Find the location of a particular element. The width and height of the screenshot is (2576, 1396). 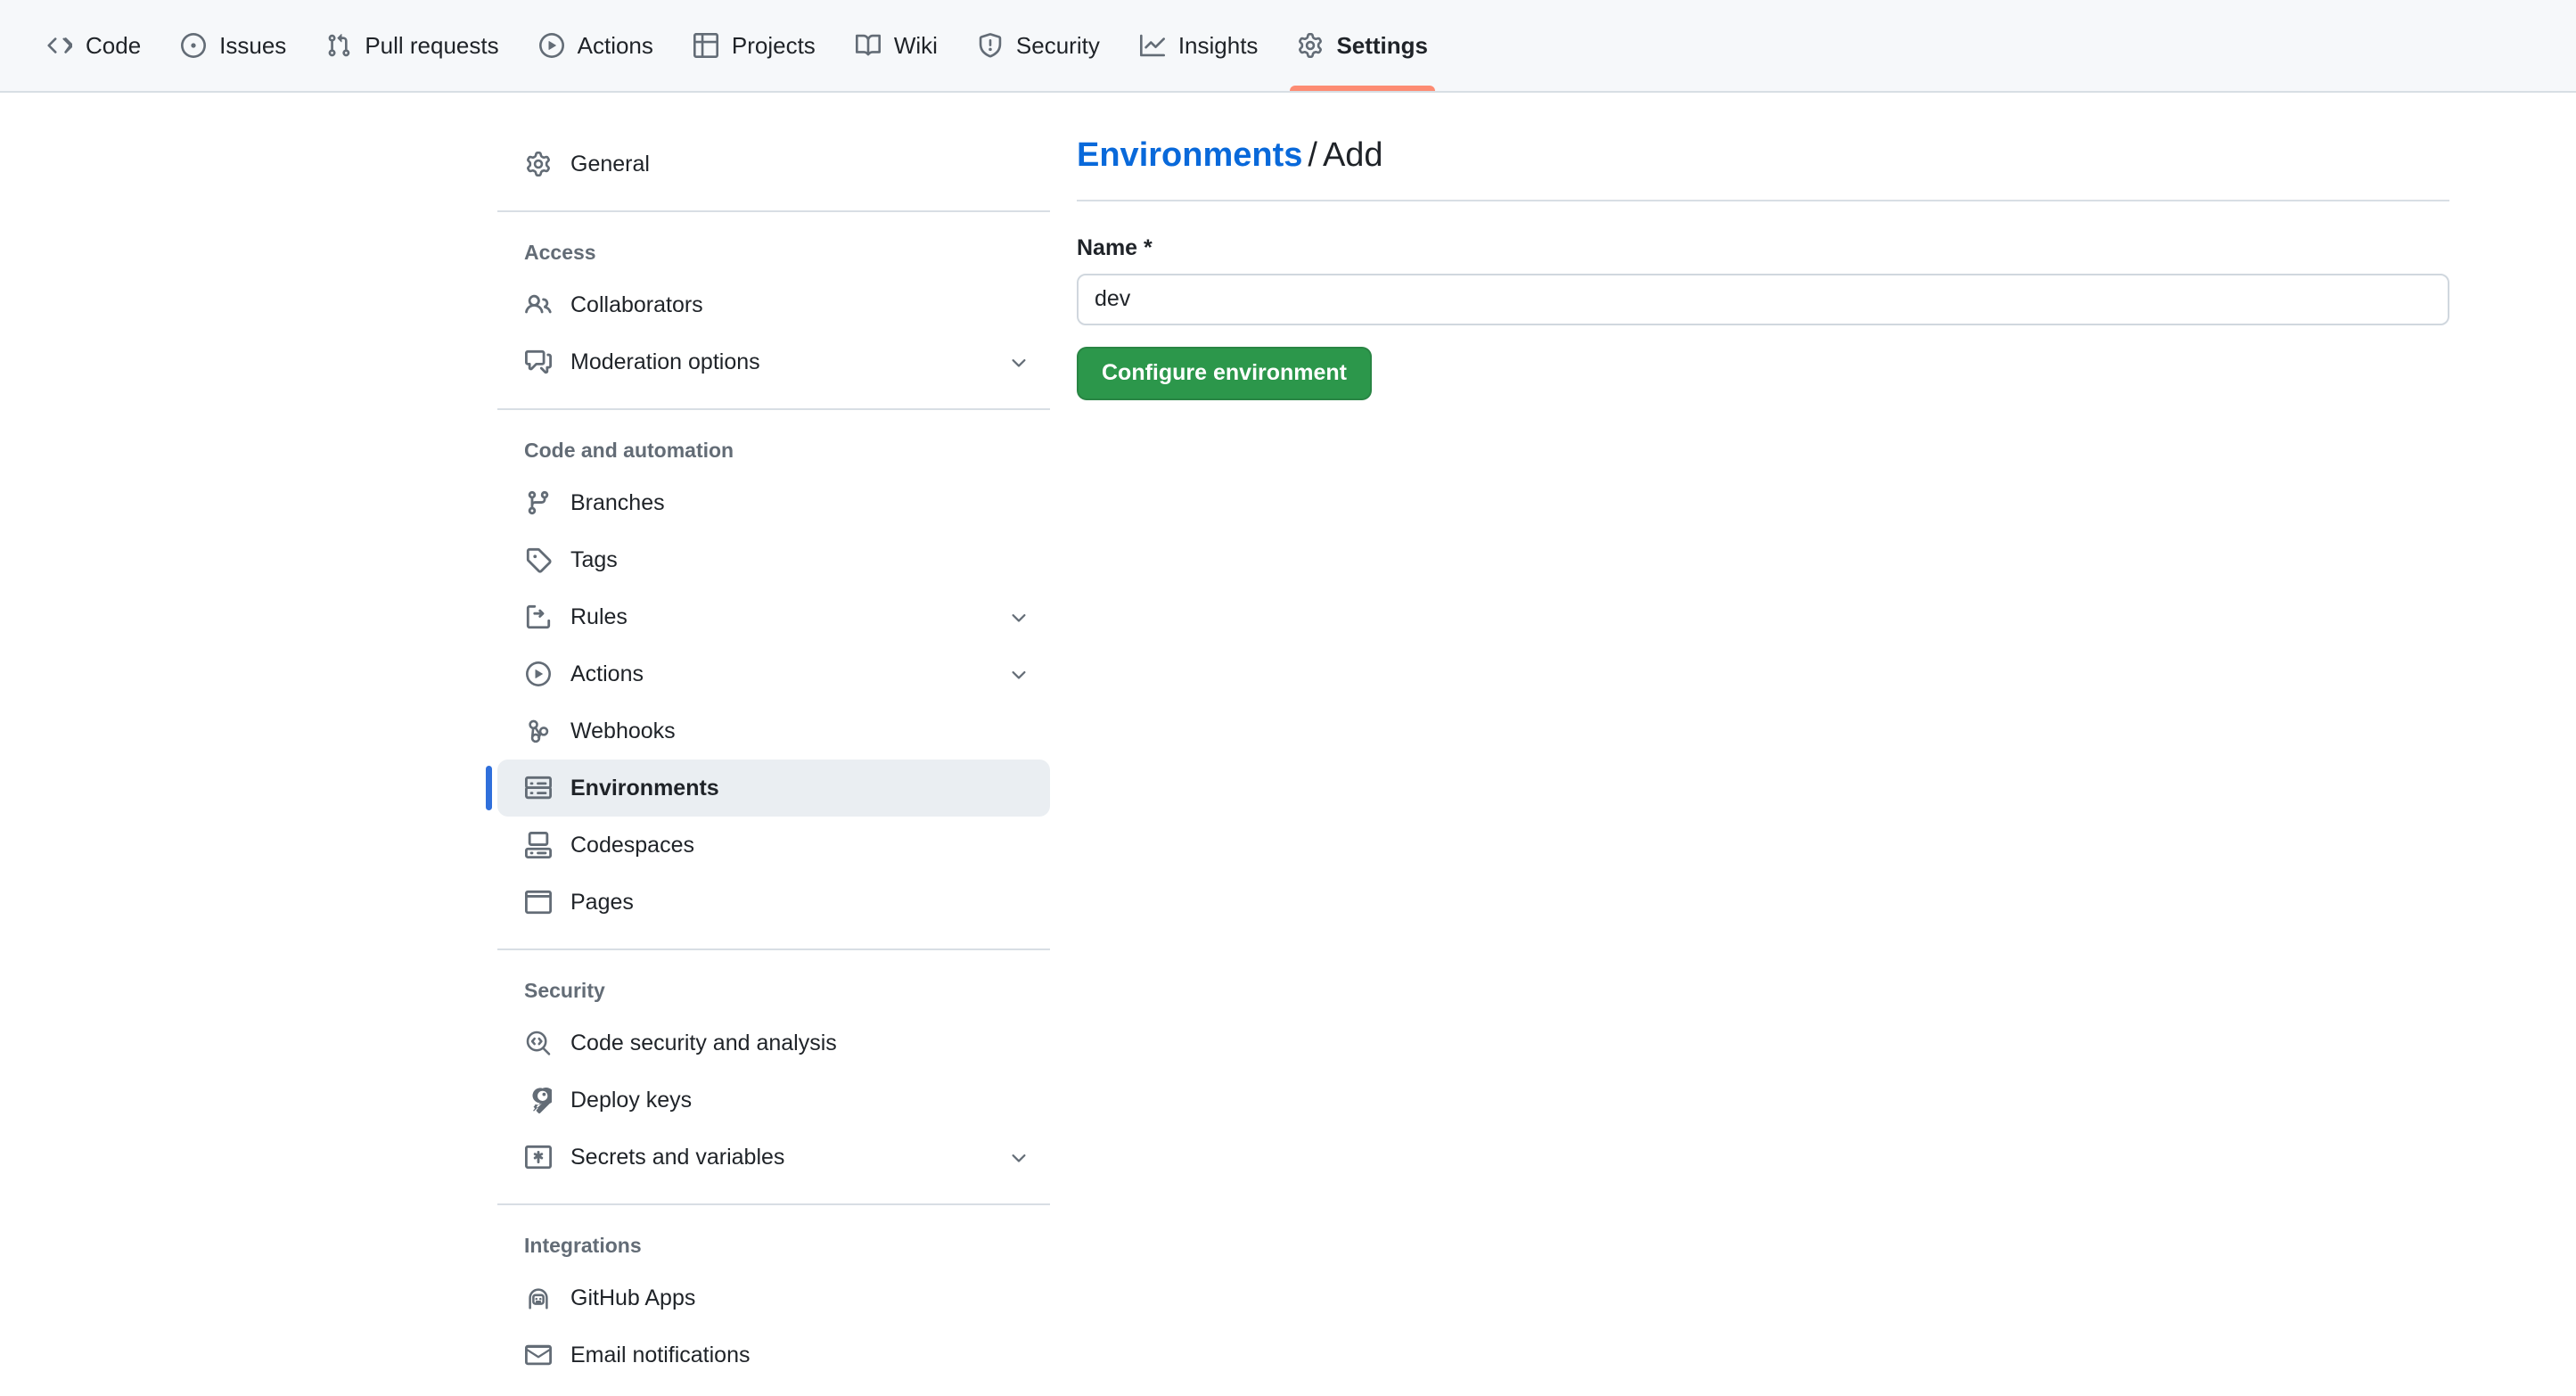

people-icon is located at coordinates (538, 305).